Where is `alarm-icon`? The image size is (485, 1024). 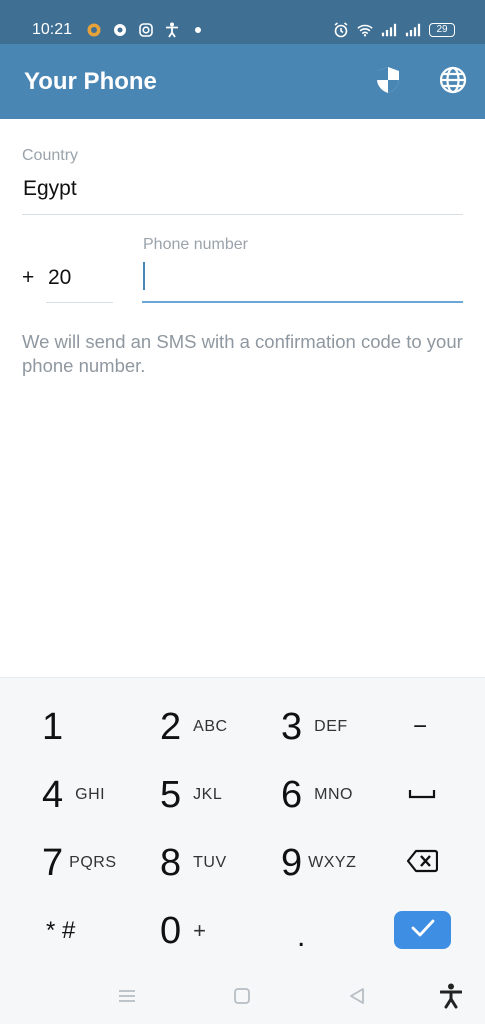
alarm-icon is located at coordinates (341, 30).